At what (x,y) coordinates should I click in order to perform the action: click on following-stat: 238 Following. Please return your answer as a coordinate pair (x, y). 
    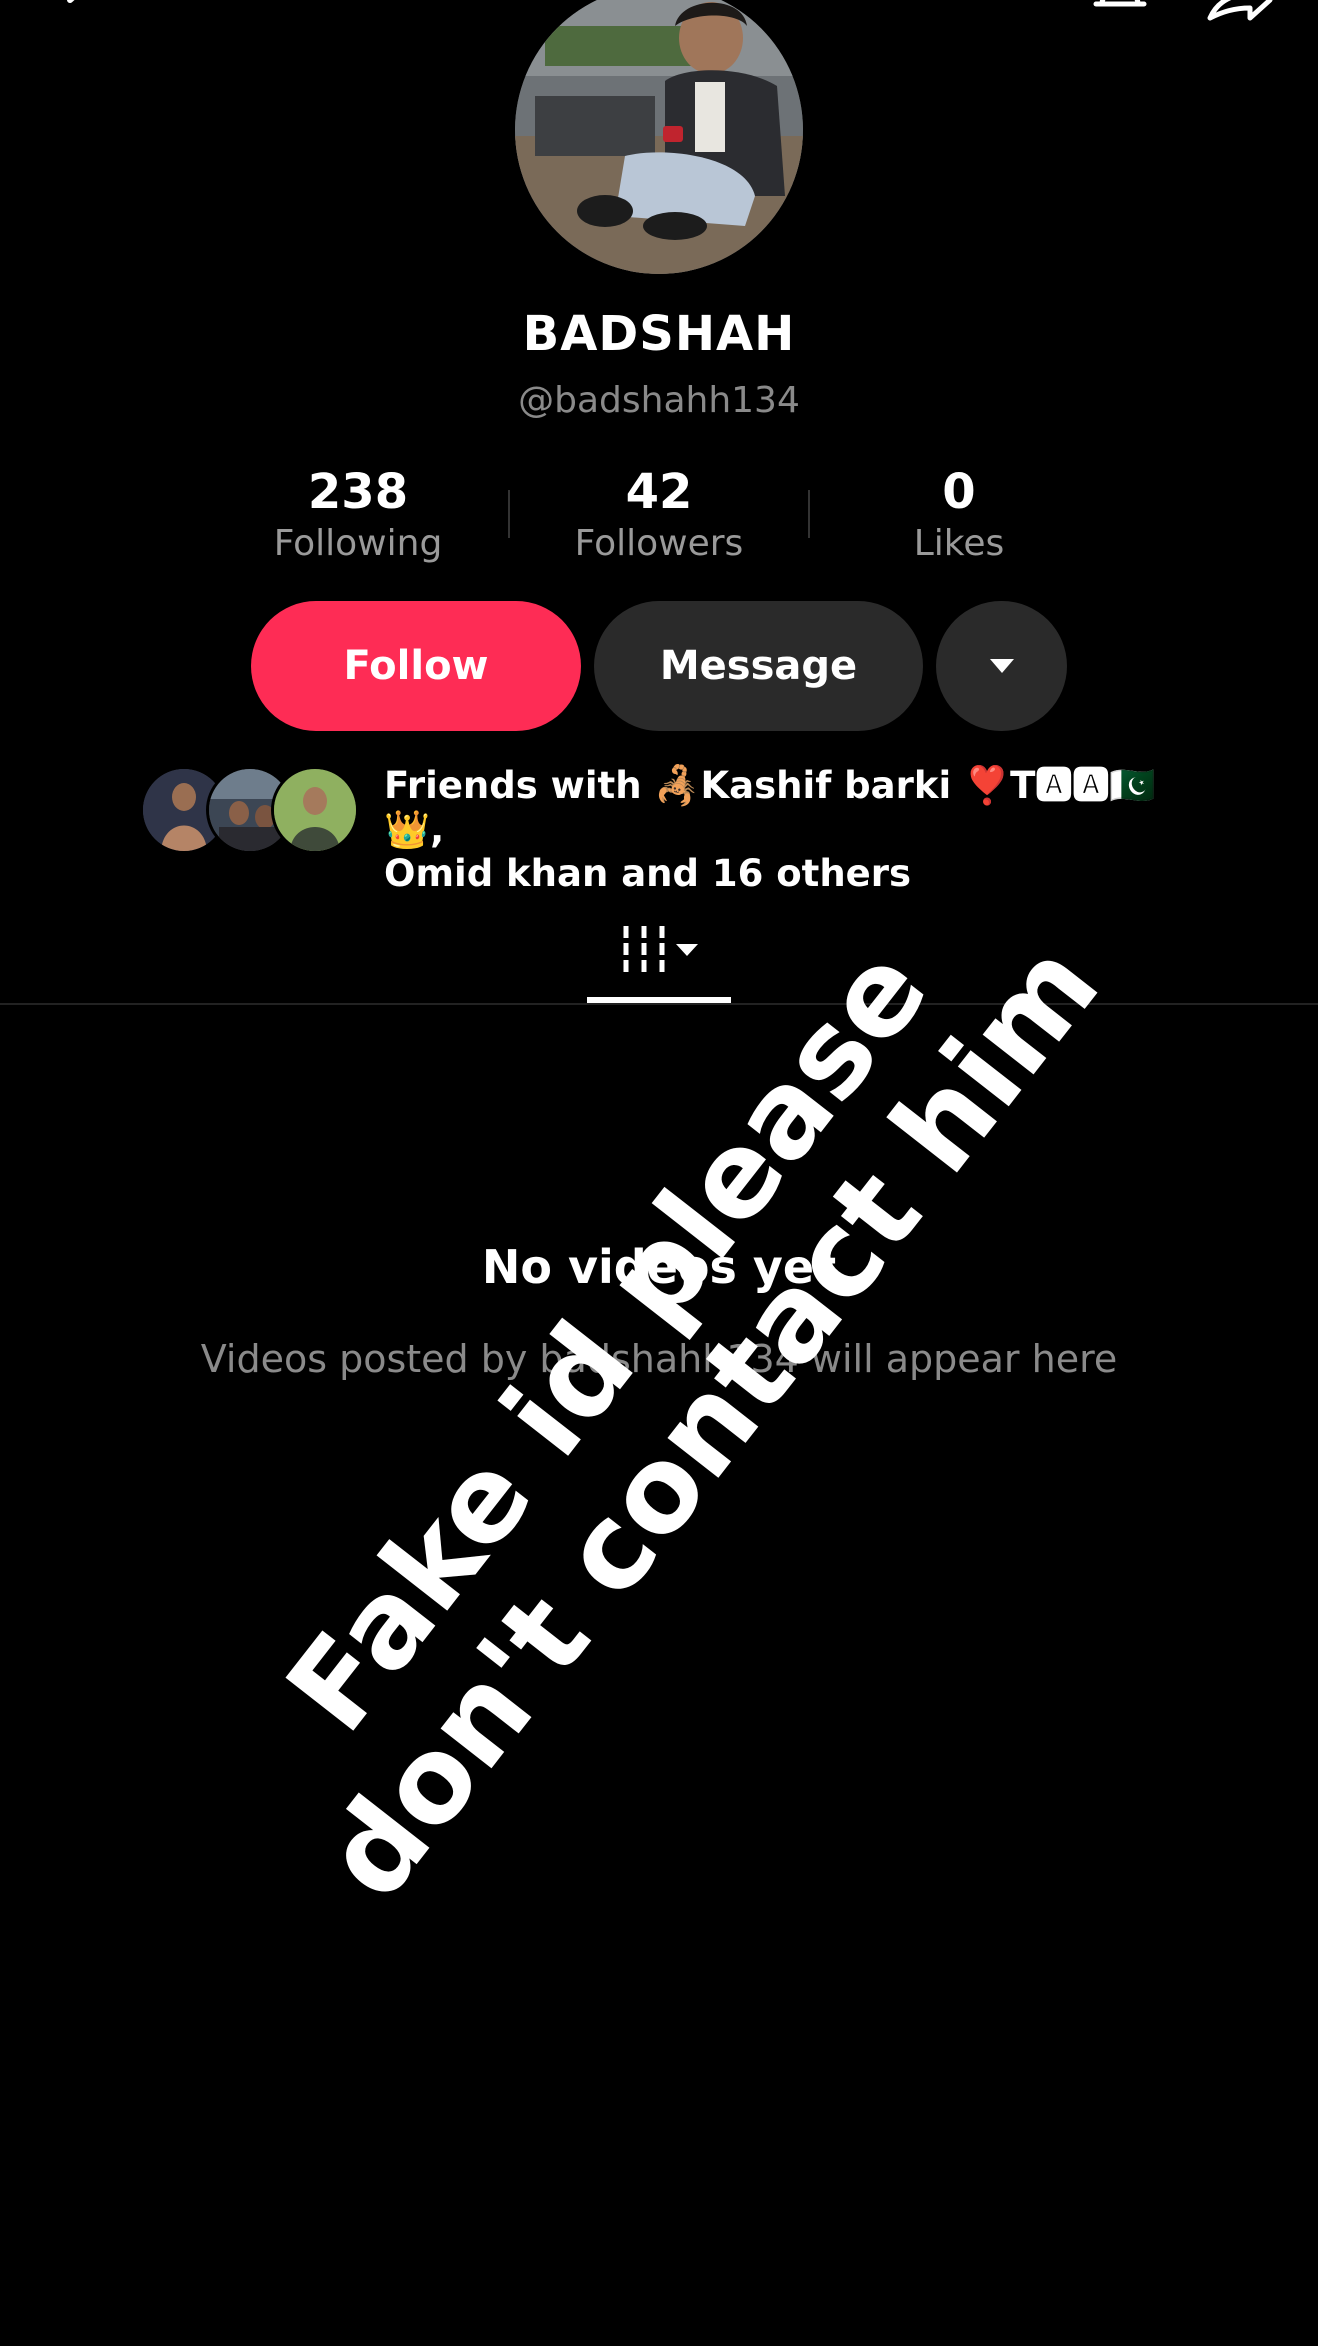
    Looking at the image, I should click on (358, 514).